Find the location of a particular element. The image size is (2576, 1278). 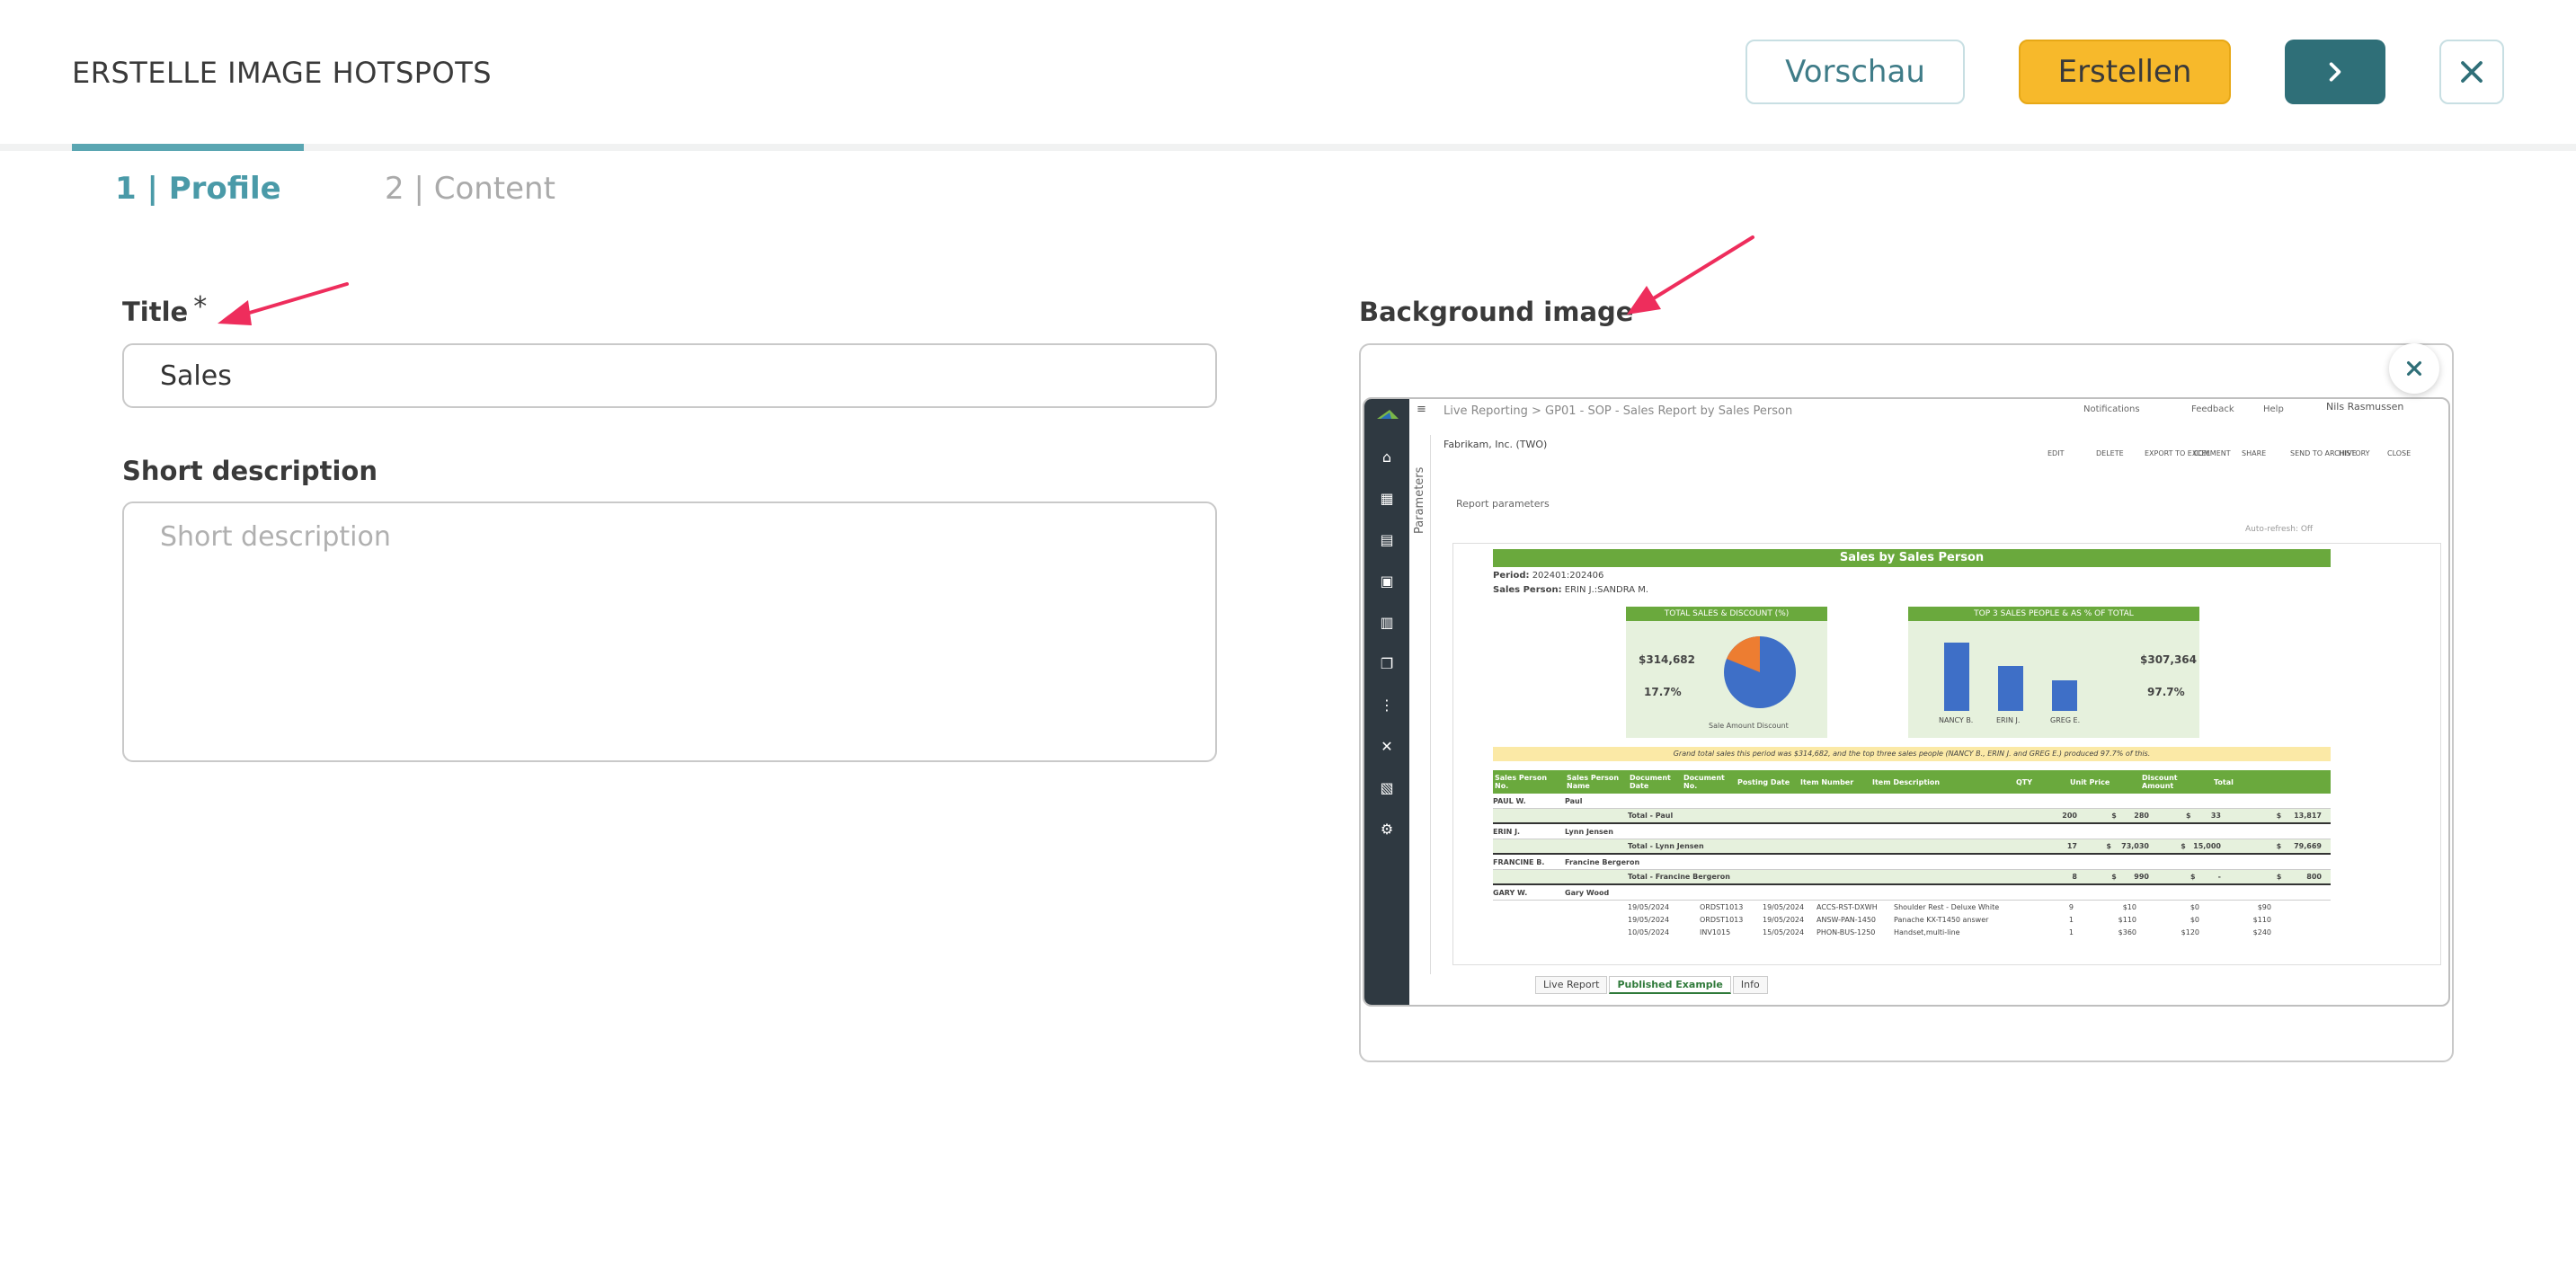

logo-icon is located at coordinates (1388, 415).